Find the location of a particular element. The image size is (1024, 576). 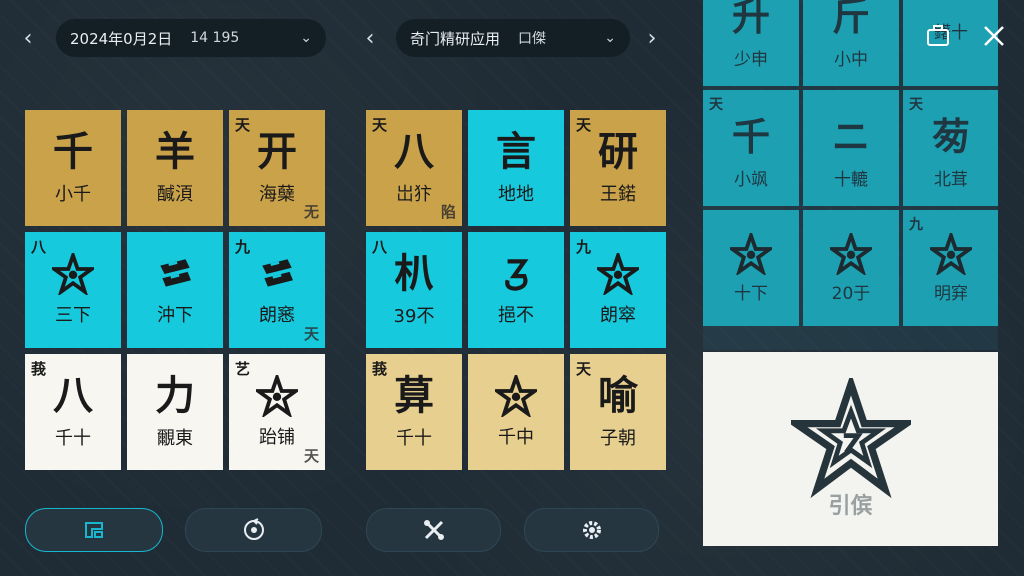

sub-label: 沖下 is located at coordinates (175, 315).